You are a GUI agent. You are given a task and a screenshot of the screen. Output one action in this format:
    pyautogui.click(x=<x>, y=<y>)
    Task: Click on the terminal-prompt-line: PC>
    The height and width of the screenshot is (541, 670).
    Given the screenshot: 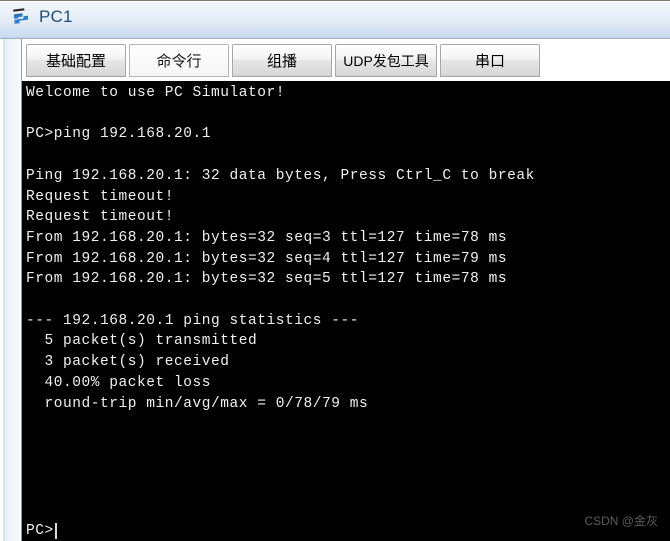 What is the action you would take?
    pyautogui.click(x=41, y=531)
    